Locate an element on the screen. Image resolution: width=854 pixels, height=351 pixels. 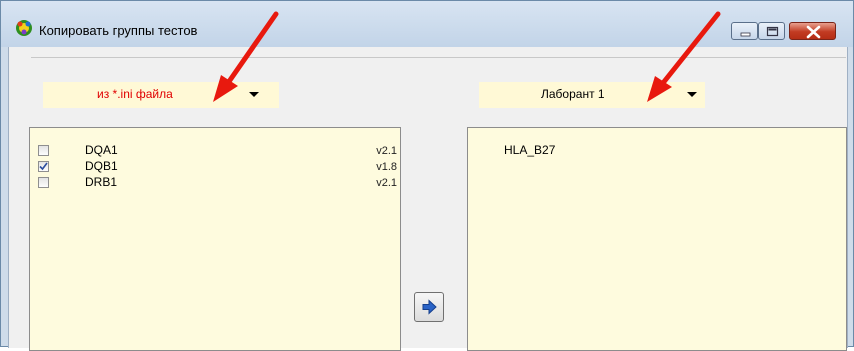
list-item: DQA1 v2.1 is located at coordinates (215, 151).